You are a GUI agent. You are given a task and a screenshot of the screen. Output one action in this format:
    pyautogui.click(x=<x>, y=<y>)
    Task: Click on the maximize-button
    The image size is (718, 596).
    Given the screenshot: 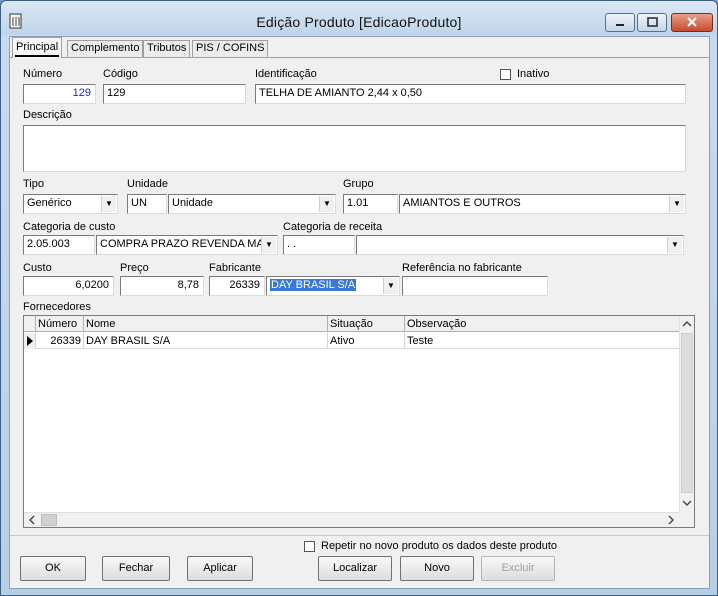 What is the action you would take?
    pyautogui.click(x=652, y=22)
    